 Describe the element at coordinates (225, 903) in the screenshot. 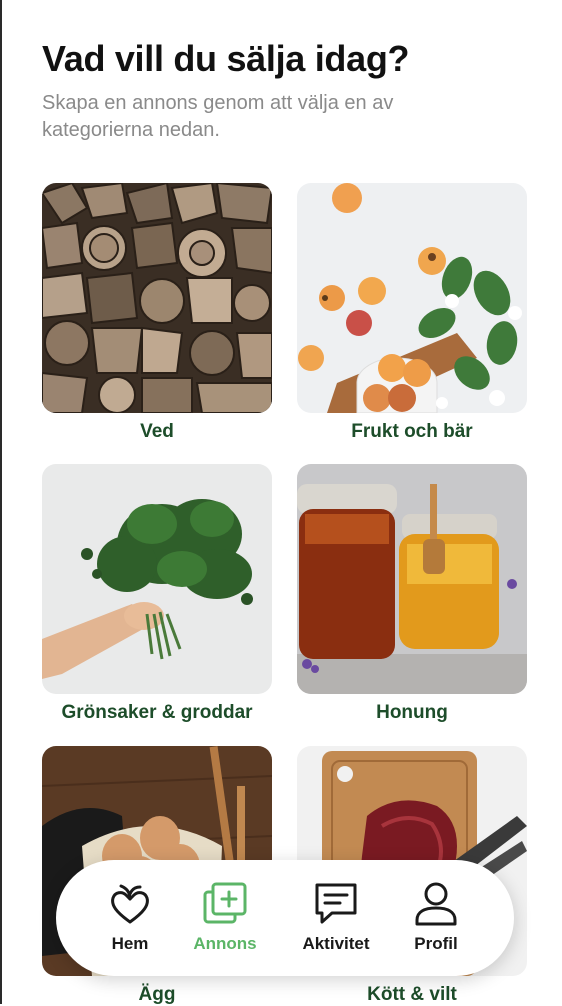

I see `add-listing-icon` at that location.